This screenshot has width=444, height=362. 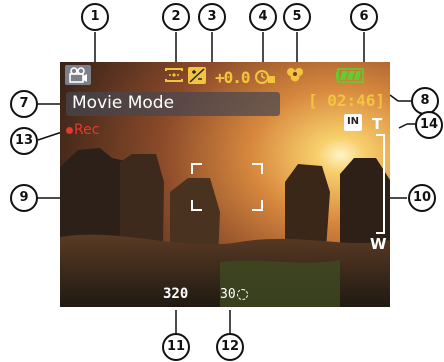 I want to click on recording-time: [ 02:46], so click(x=347, y=100).